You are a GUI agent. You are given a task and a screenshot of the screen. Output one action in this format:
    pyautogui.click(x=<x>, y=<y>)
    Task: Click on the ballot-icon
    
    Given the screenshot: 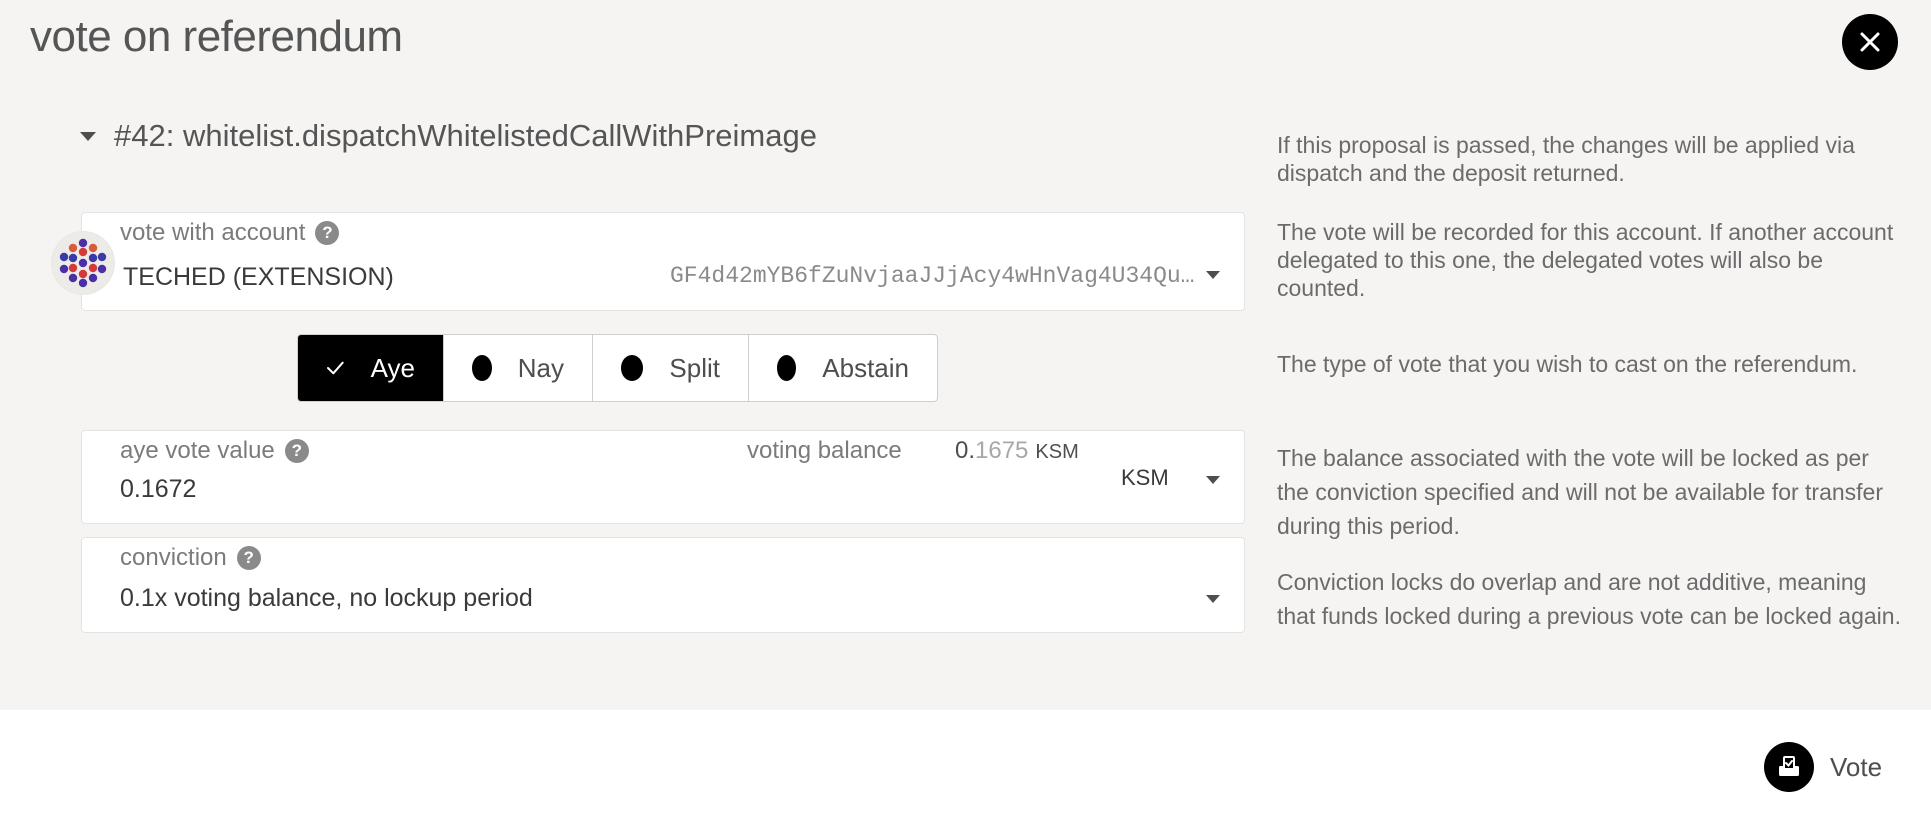 What is the action you would take?
    pyautogui.click(x=1789, y=766)
    